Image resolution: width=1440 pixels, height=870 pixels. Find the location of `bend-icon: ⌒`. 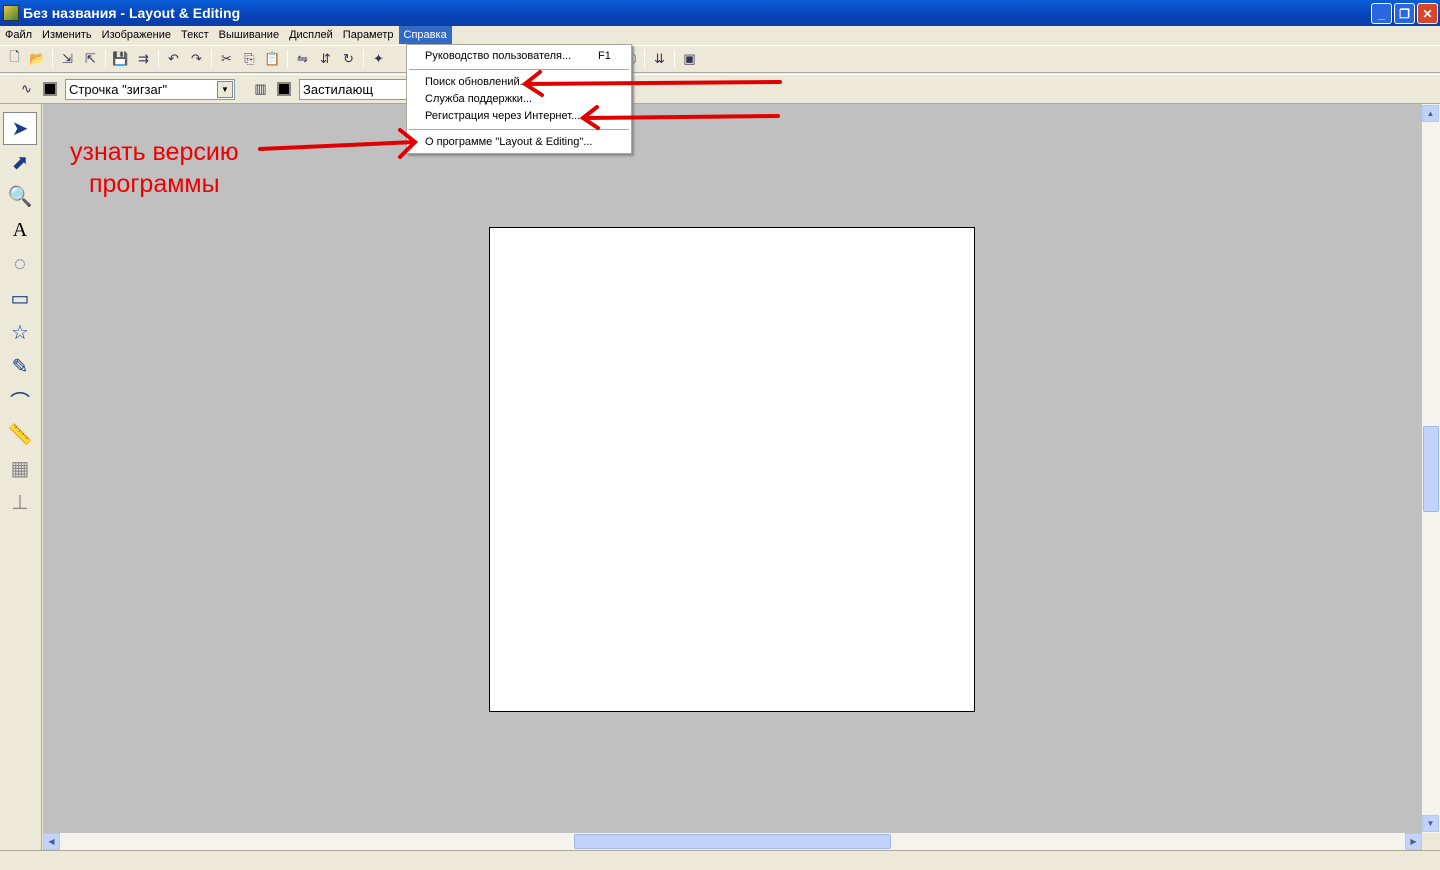

bend-icon: ⌒ is located at coordinates (20, 400).